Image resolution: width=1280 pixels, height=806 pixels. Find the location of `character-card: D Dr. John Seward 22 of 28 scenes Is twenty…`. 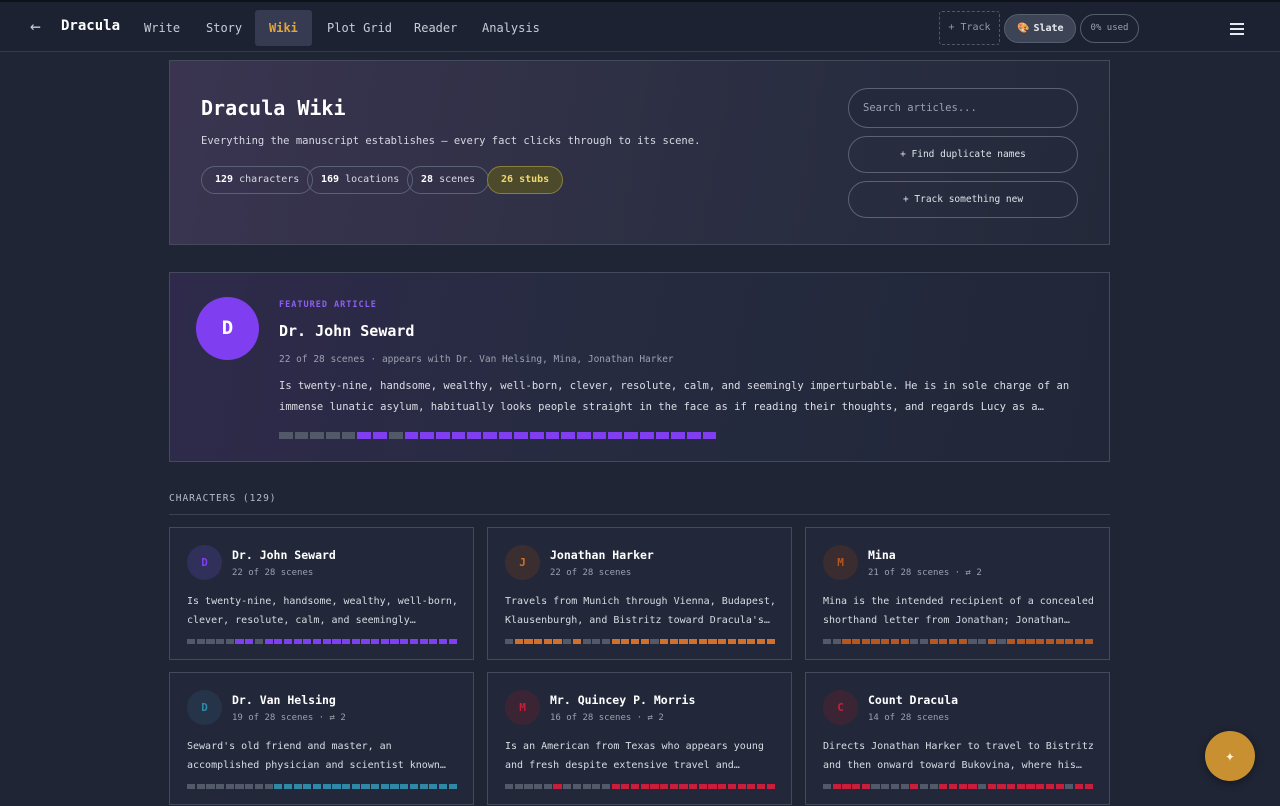

character-card: D Dr. John Seward 22 of 28 scenes Is twenty… is located at coordinates (321, 593).